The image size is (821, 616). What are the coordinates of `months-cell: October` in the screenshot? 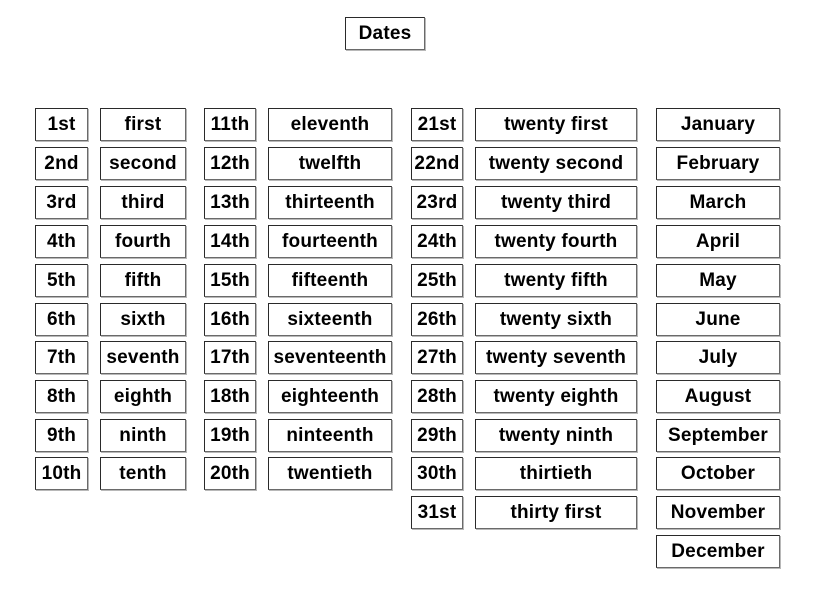 It's located at (718, 473).